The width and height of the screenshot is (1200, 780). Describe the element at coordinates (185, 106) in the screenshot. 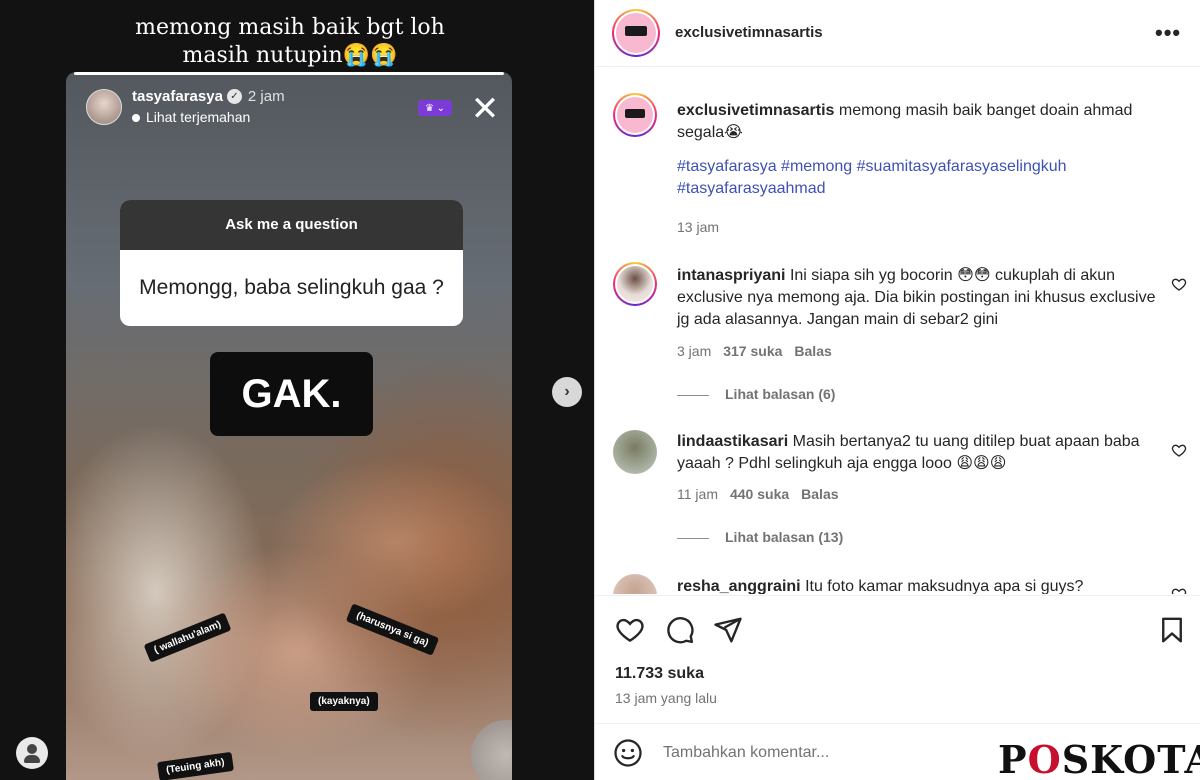

I see `story-header: tasyafarasya ✓ 2 jam Lihat terjemahan` at that location.